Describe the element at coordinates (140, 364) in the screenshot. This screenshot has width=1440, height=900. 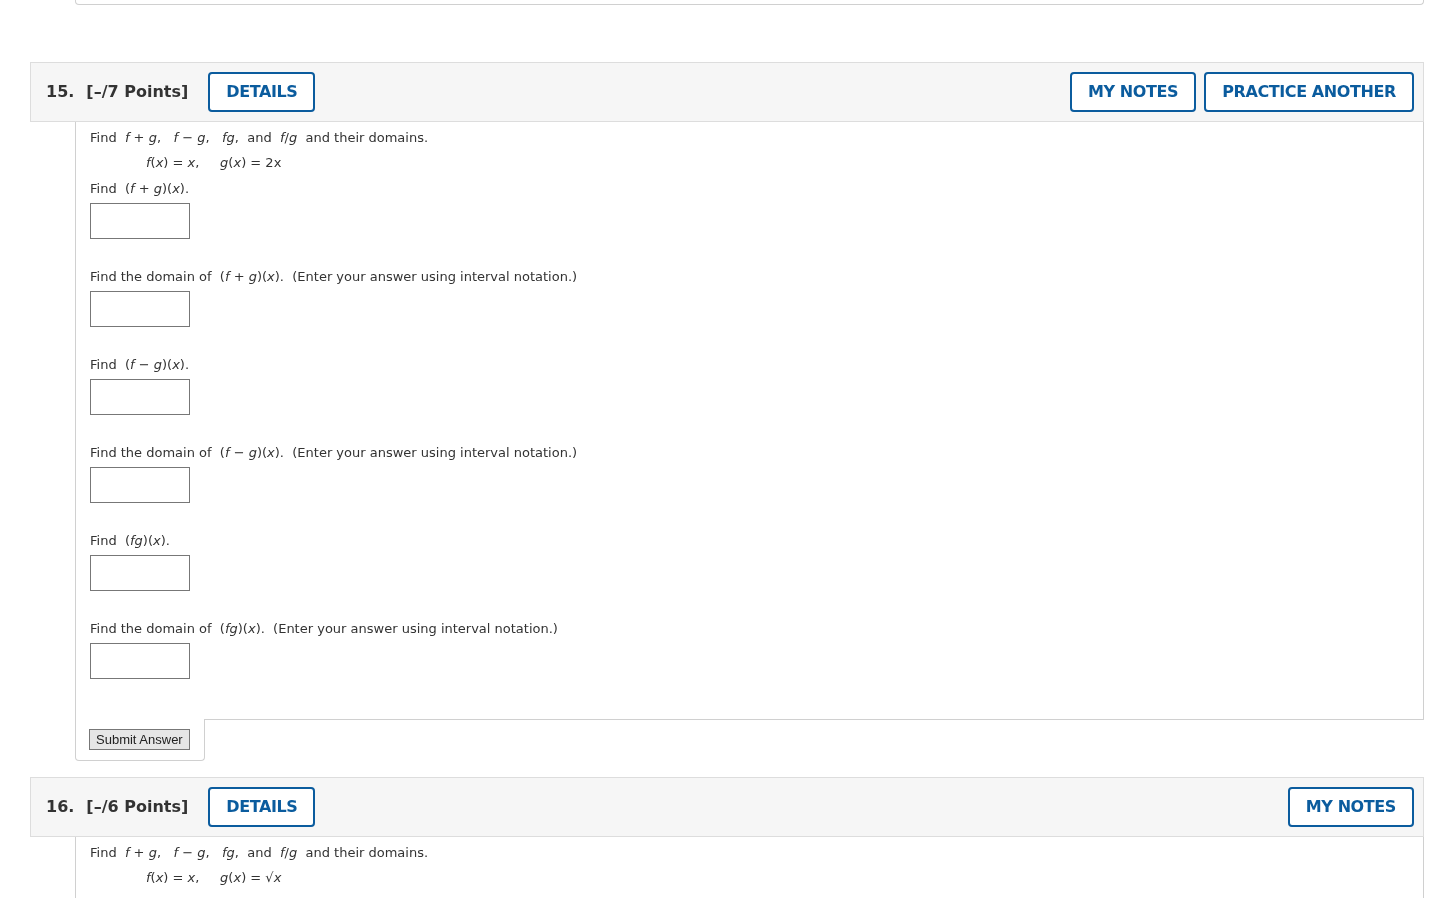
I see `part-prompt: Find (f − g)(x).` at that location.